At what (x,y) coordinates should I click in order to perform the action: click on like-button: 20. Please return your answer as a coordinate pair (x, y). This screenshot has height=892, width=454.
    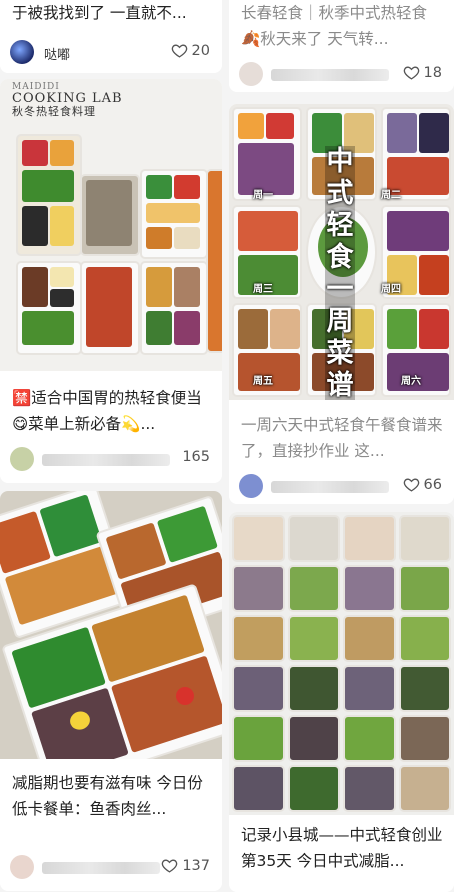
    Looking at the image, I should click on (190, 50).